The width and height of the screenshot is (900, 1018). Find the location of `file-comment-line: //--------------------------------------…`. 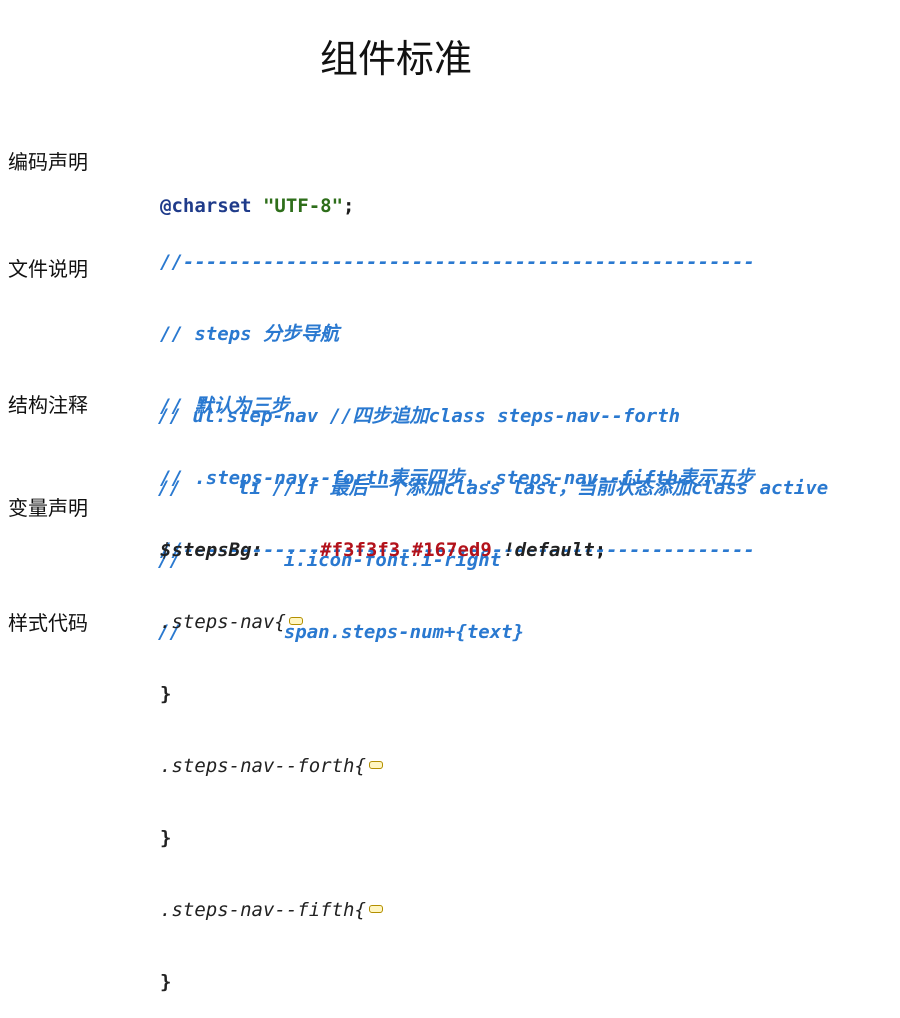

file-comment-line: //--------------------------------------… is located at coordinates (457, 262).